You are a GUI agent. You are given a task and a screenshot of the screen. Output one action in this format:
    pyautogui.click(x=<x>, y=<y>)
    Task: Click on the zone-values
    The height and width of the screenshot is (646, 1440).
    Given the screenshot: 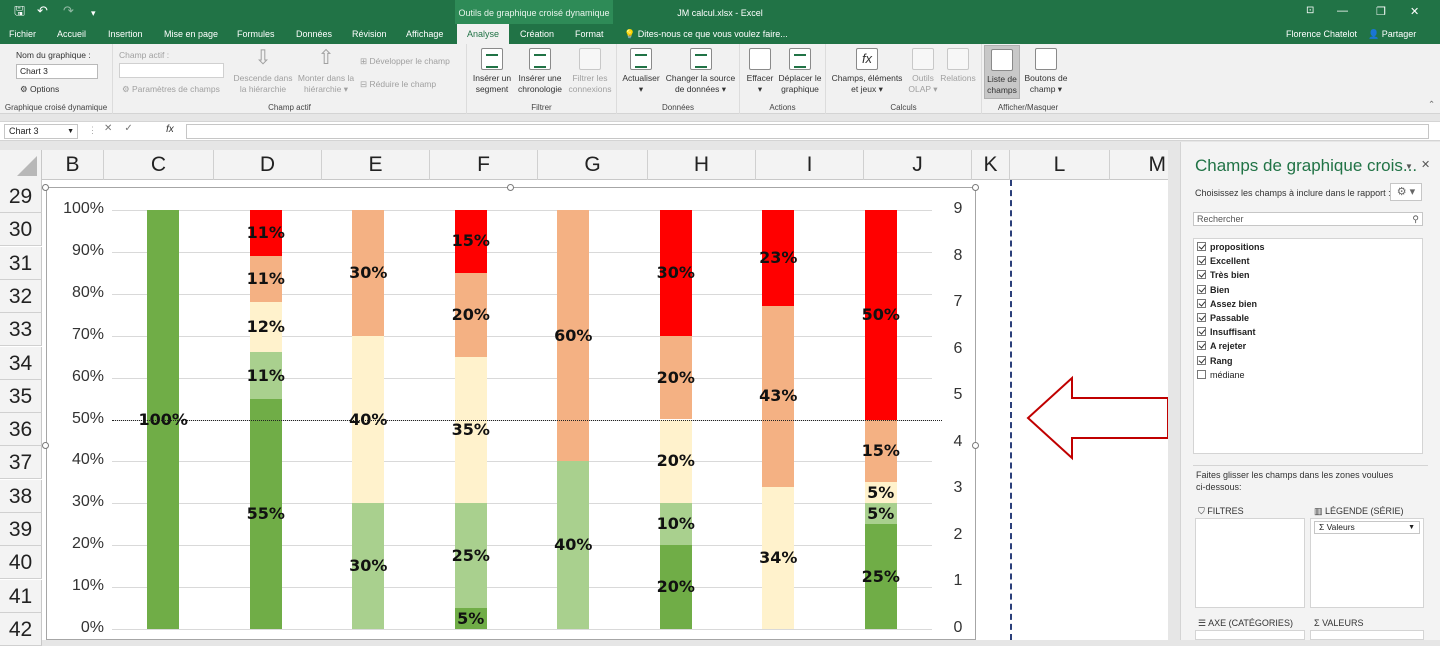 What is the action you would take?
    pyautogui.click(x=1367, y=635)
    